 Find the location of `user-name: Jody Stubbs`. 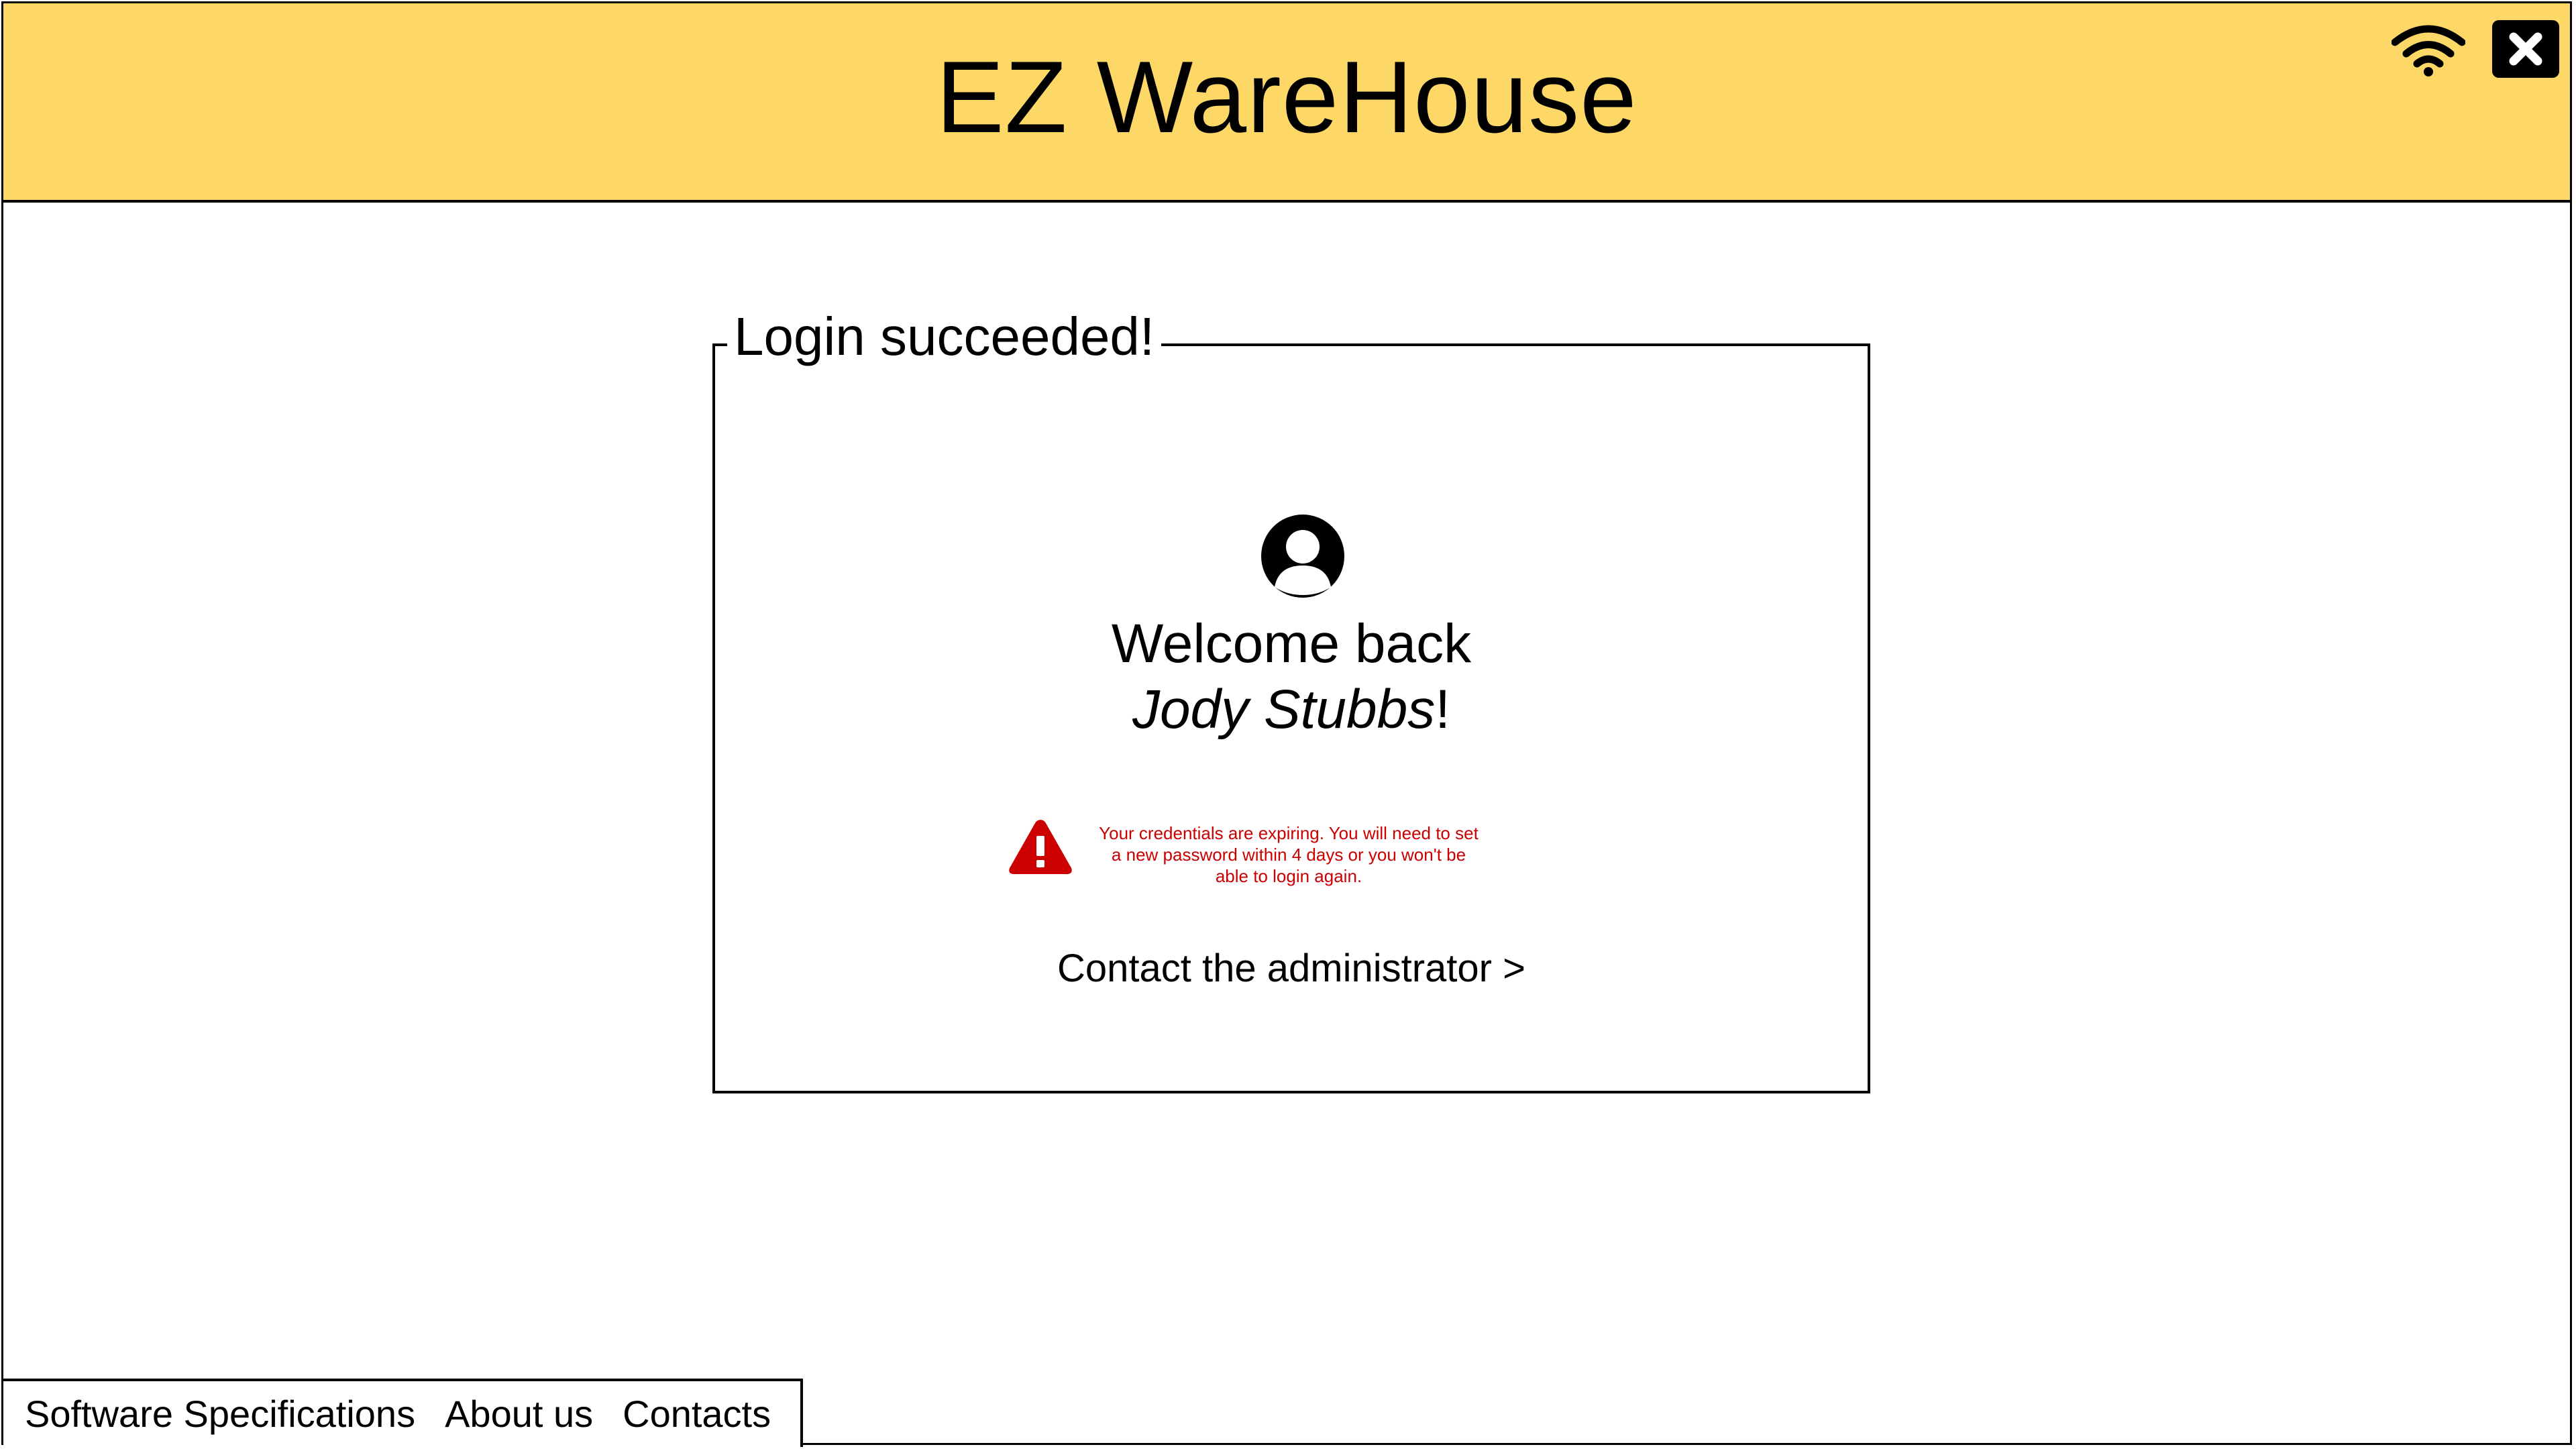

user-name: Jody Stubbs is located at coordinates (1284, 709).